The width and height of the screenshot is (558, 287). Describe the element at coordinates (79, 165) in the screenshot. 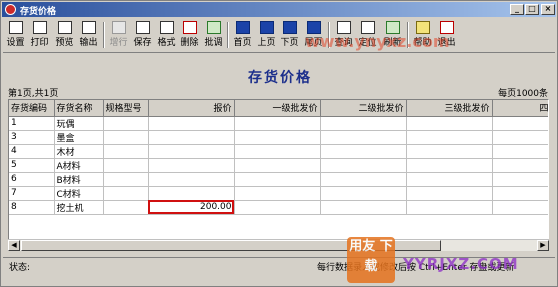

I see `cell-name: A材料` at that location.